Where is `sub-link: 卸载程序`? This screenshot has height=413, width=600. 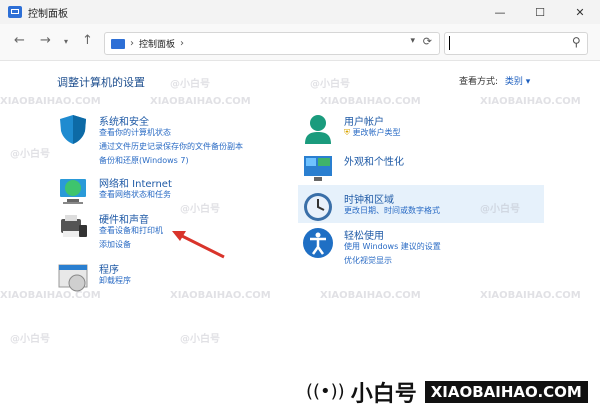
sub-link: 卸载程序 is located at coordinates (115, 280).